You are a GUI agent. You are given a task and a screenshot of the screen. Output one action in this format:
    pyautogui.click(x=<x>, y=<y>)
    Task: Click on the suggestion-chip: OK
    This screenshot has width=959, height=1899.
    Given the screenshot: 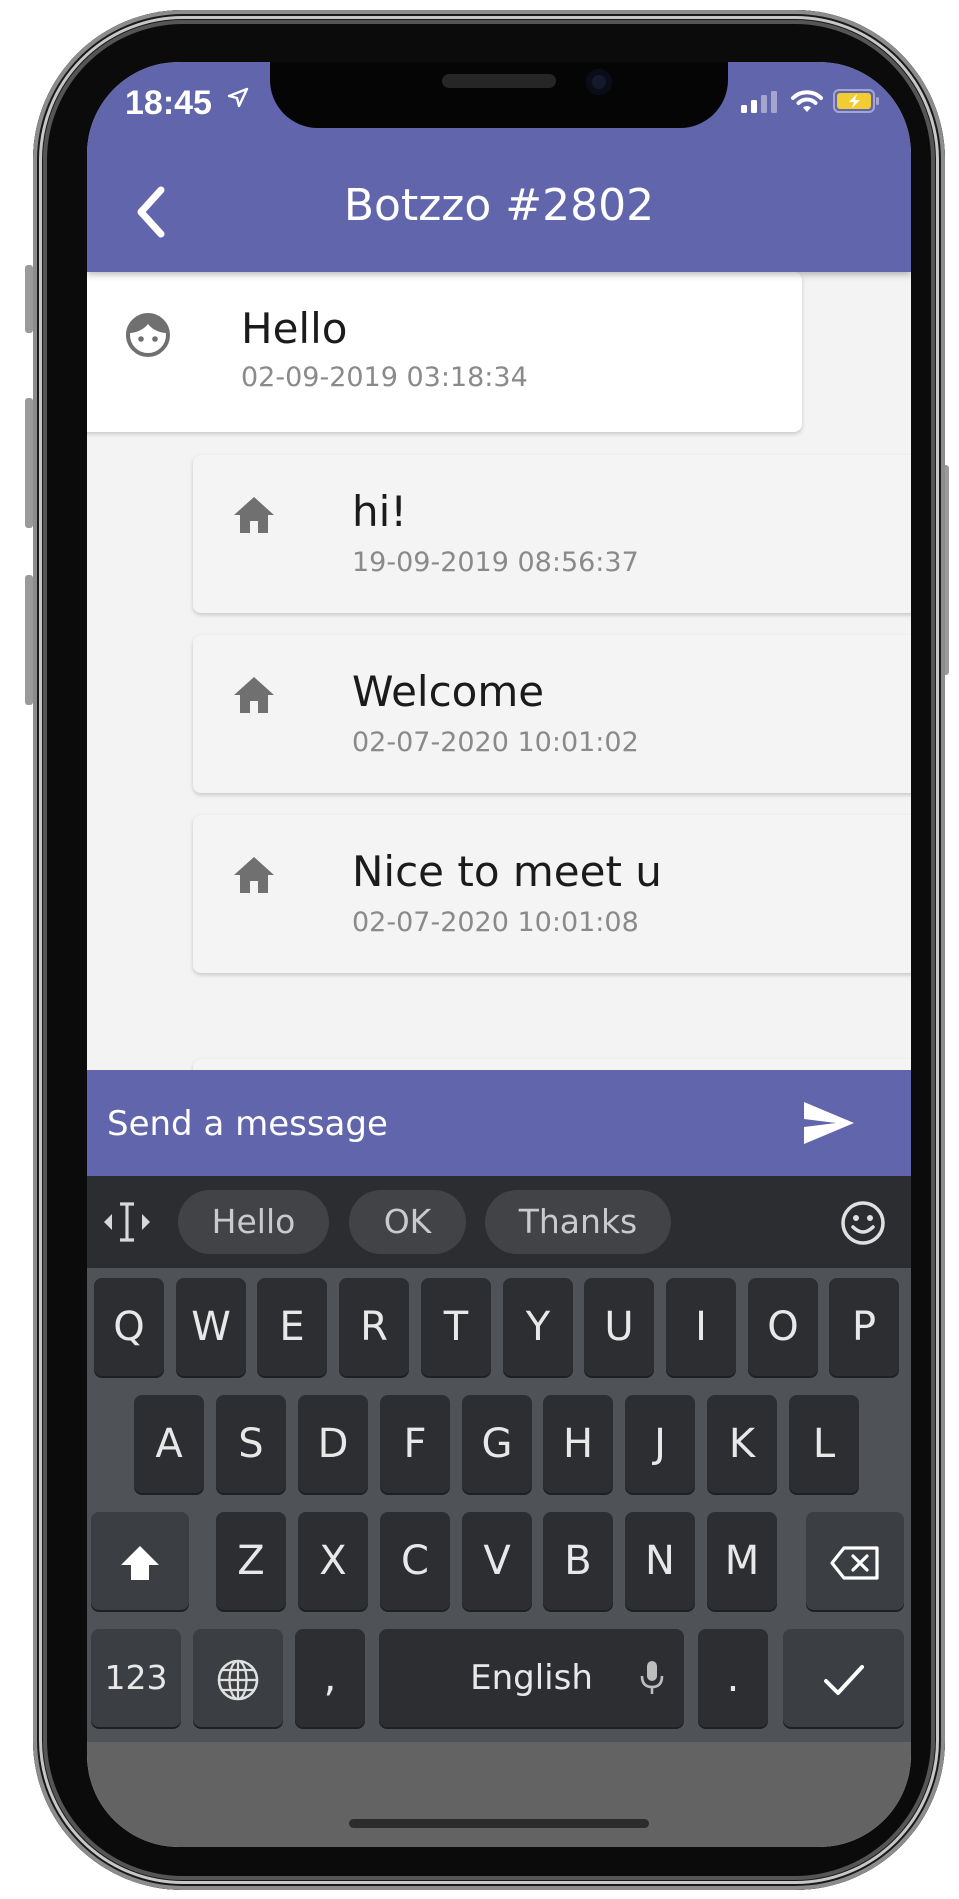 What is the action you would take?
    pyautogui.click(x=407, y=1222)
    